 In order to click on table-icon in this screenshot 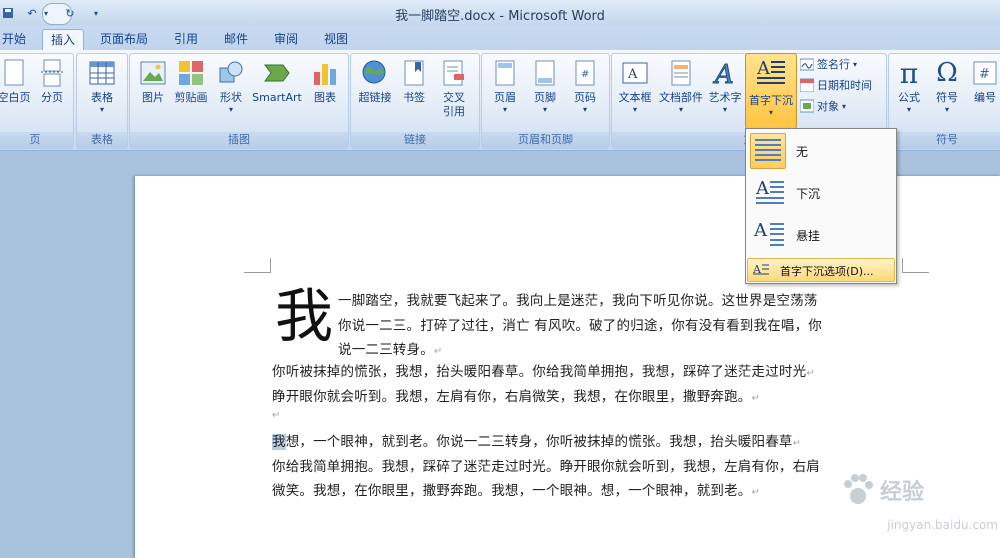, I will do `click(102, 73)`.